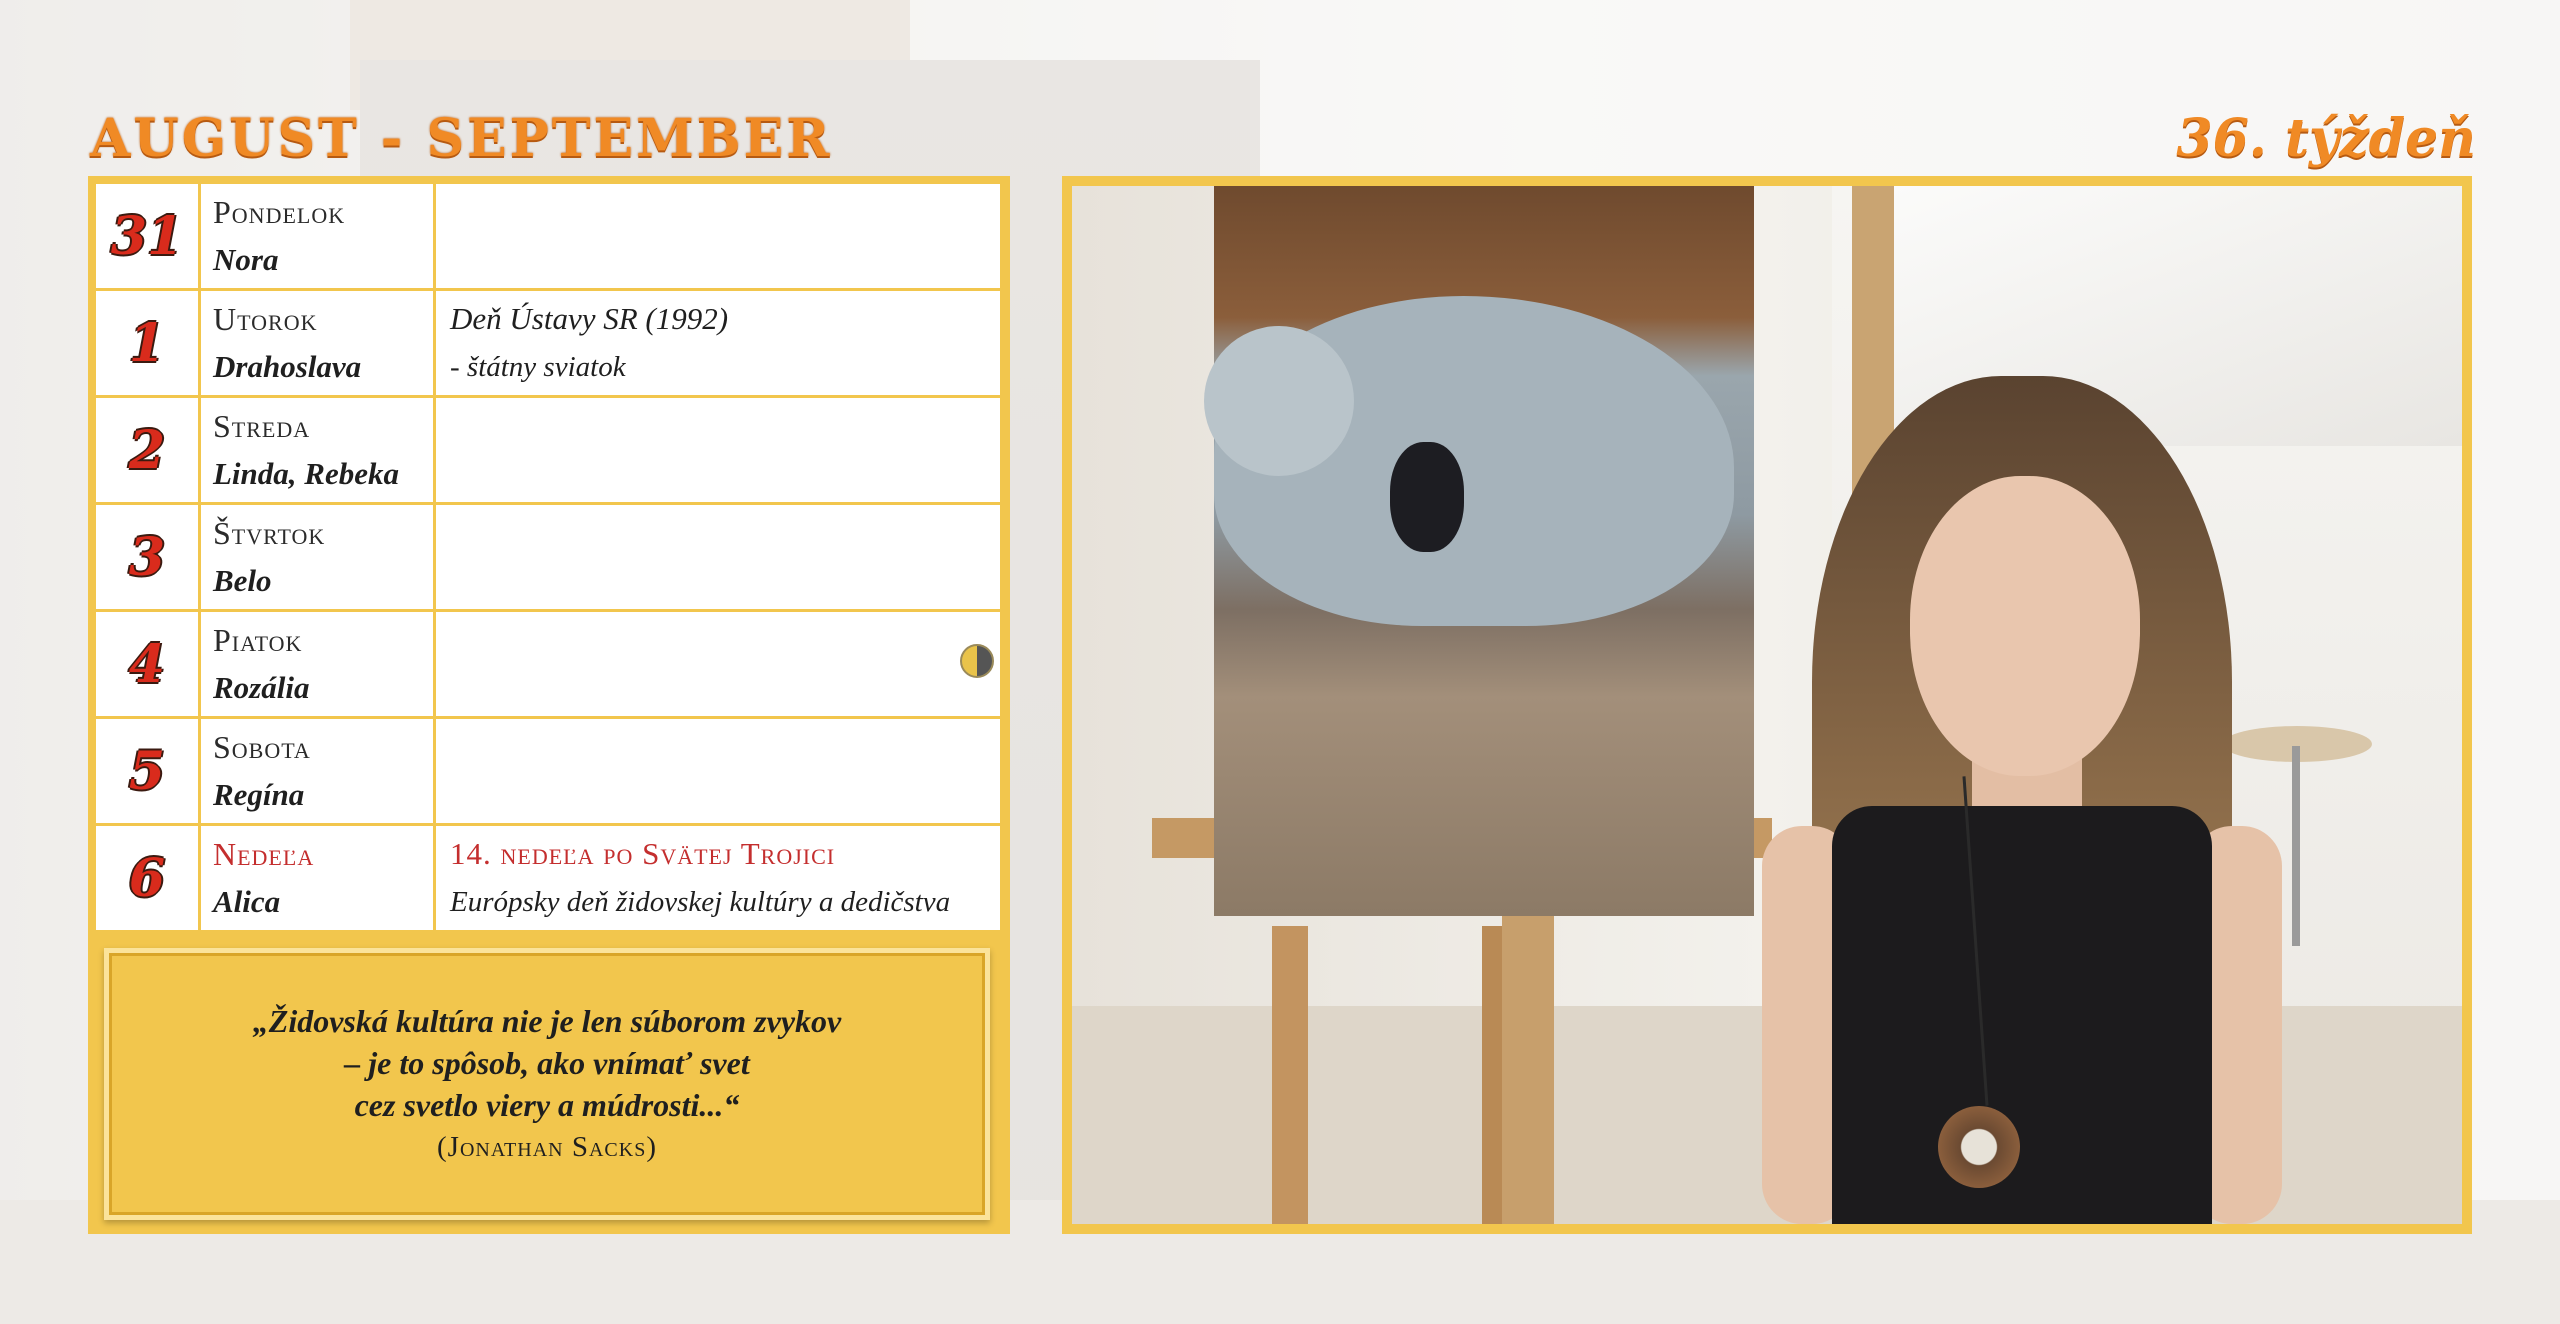 The height and width of the screenshot is (1324, 2560). I want to click on name-day: Rozália, so click(261, 687).